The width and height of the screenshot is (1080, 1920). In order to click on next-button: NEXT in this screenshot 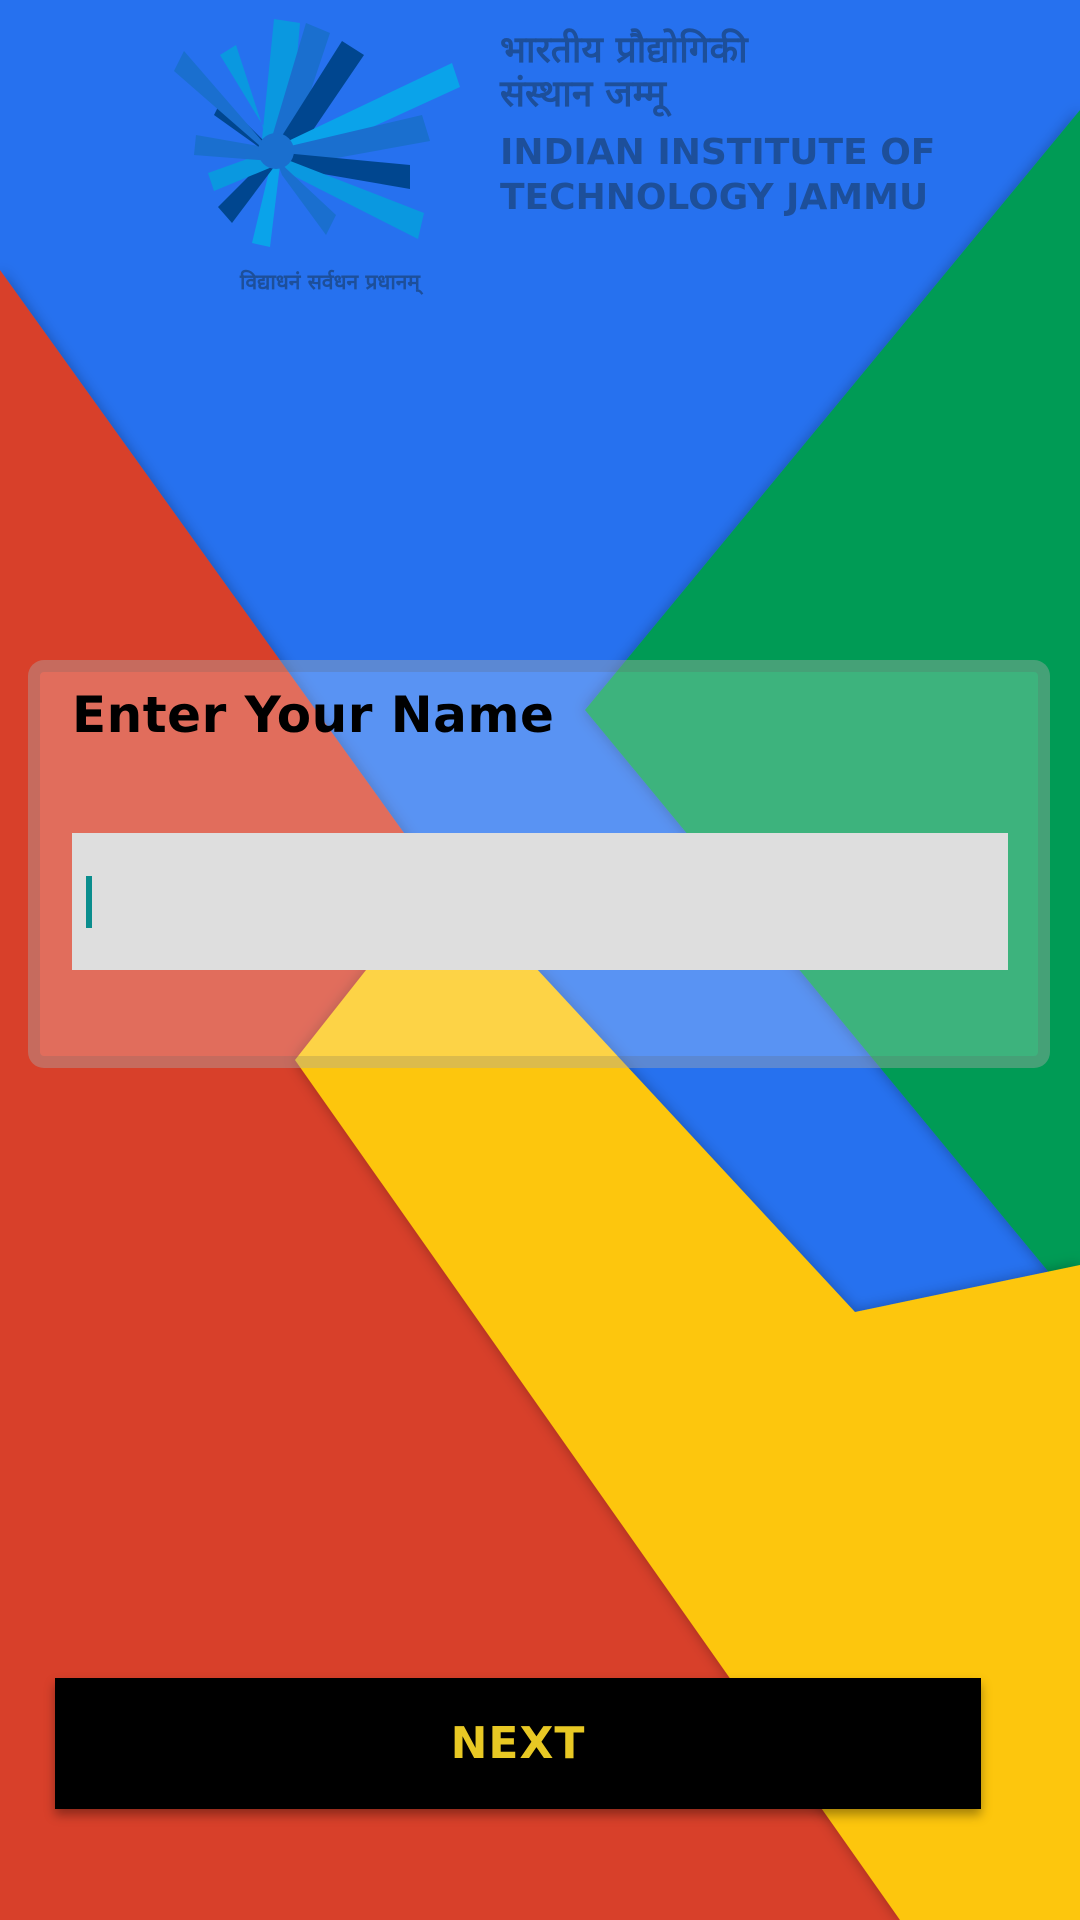, I will do `click(518, 1743)`.